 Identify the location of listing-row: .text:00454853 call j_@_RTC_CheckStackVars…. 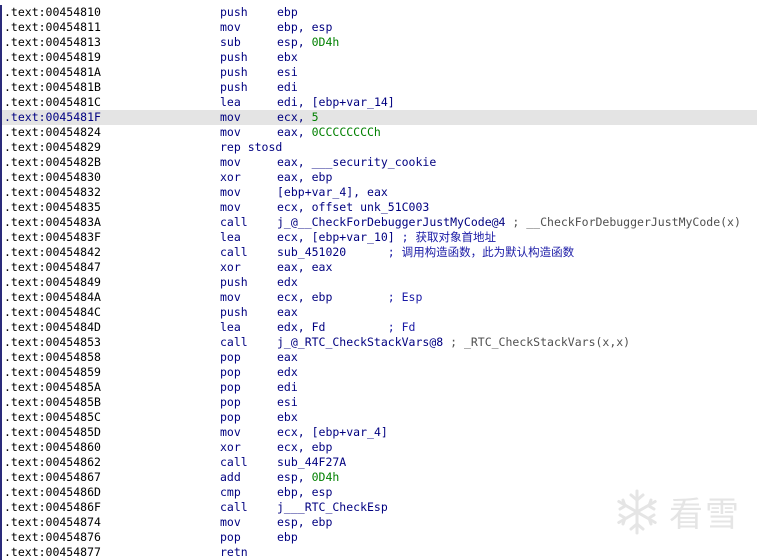
(378, 342).